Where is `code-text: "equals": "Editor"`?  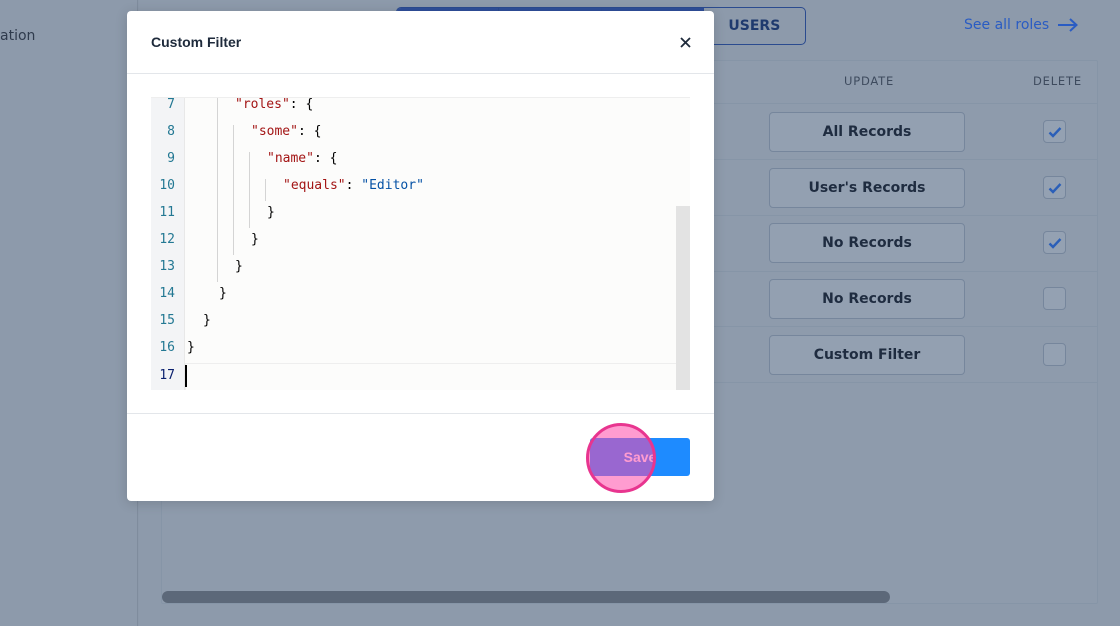
code-text: "equals": "Editor" is located at coordinates (353, 185).